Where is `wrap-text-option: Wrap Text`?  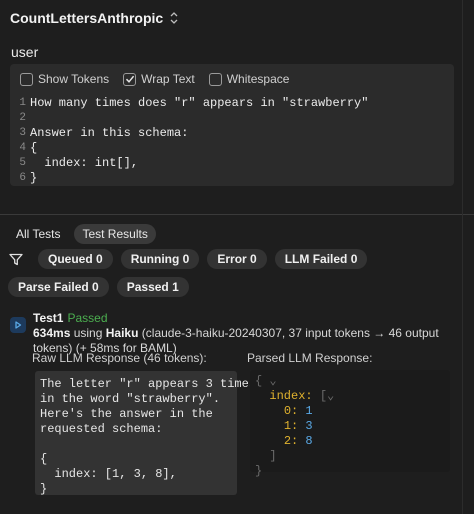 wrap-text-option: Wrap Text is located at coordinates (159, 79).